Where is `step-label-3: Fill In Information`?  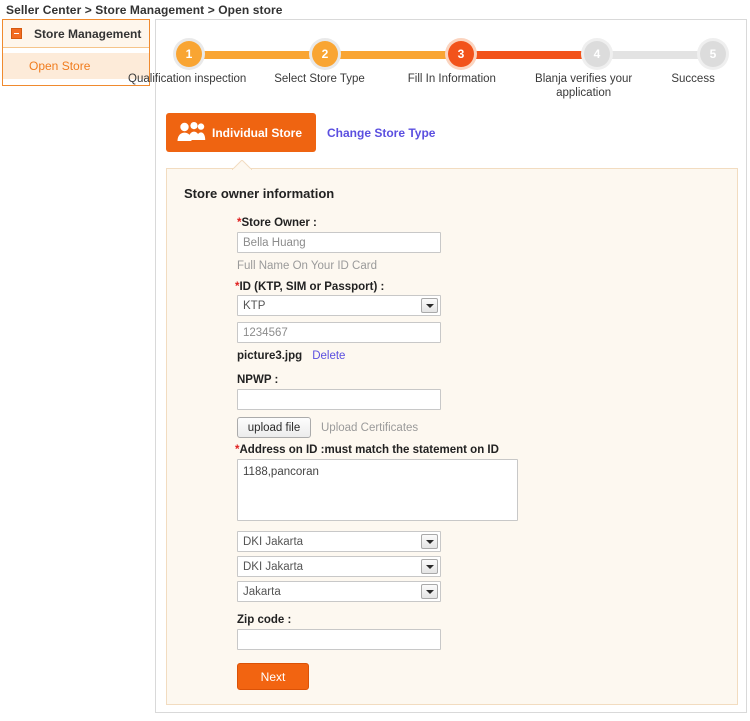
step-label-3: Fill In Information is located at coordinates (451, 79).